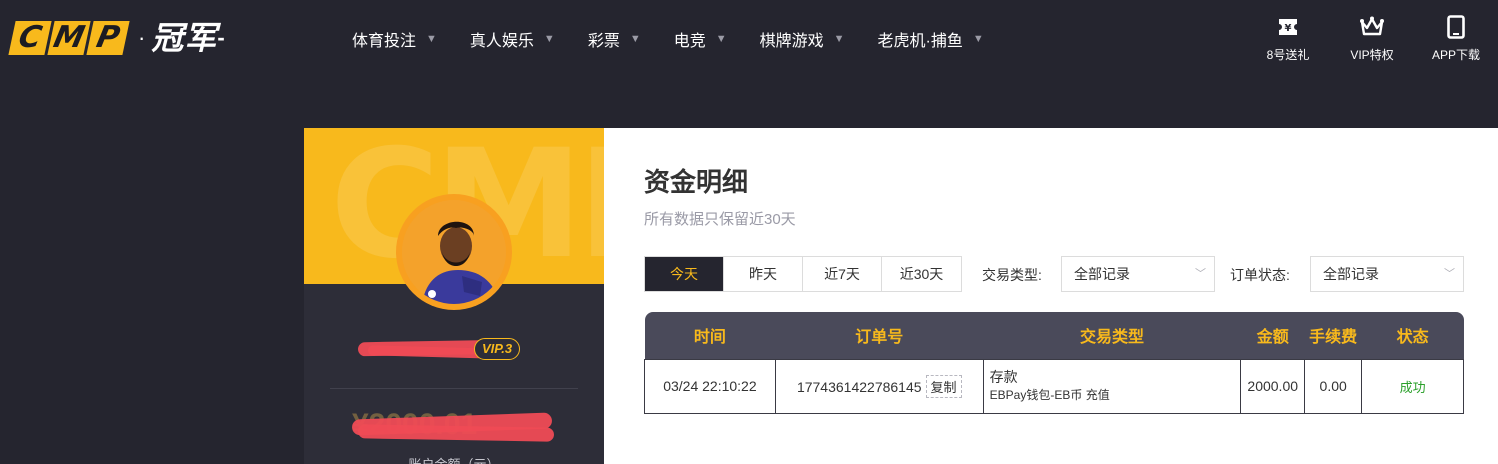 The height and width of the screenshot is (464, 1498). I want to click on logo-letter-p: P, so click(108, 37).